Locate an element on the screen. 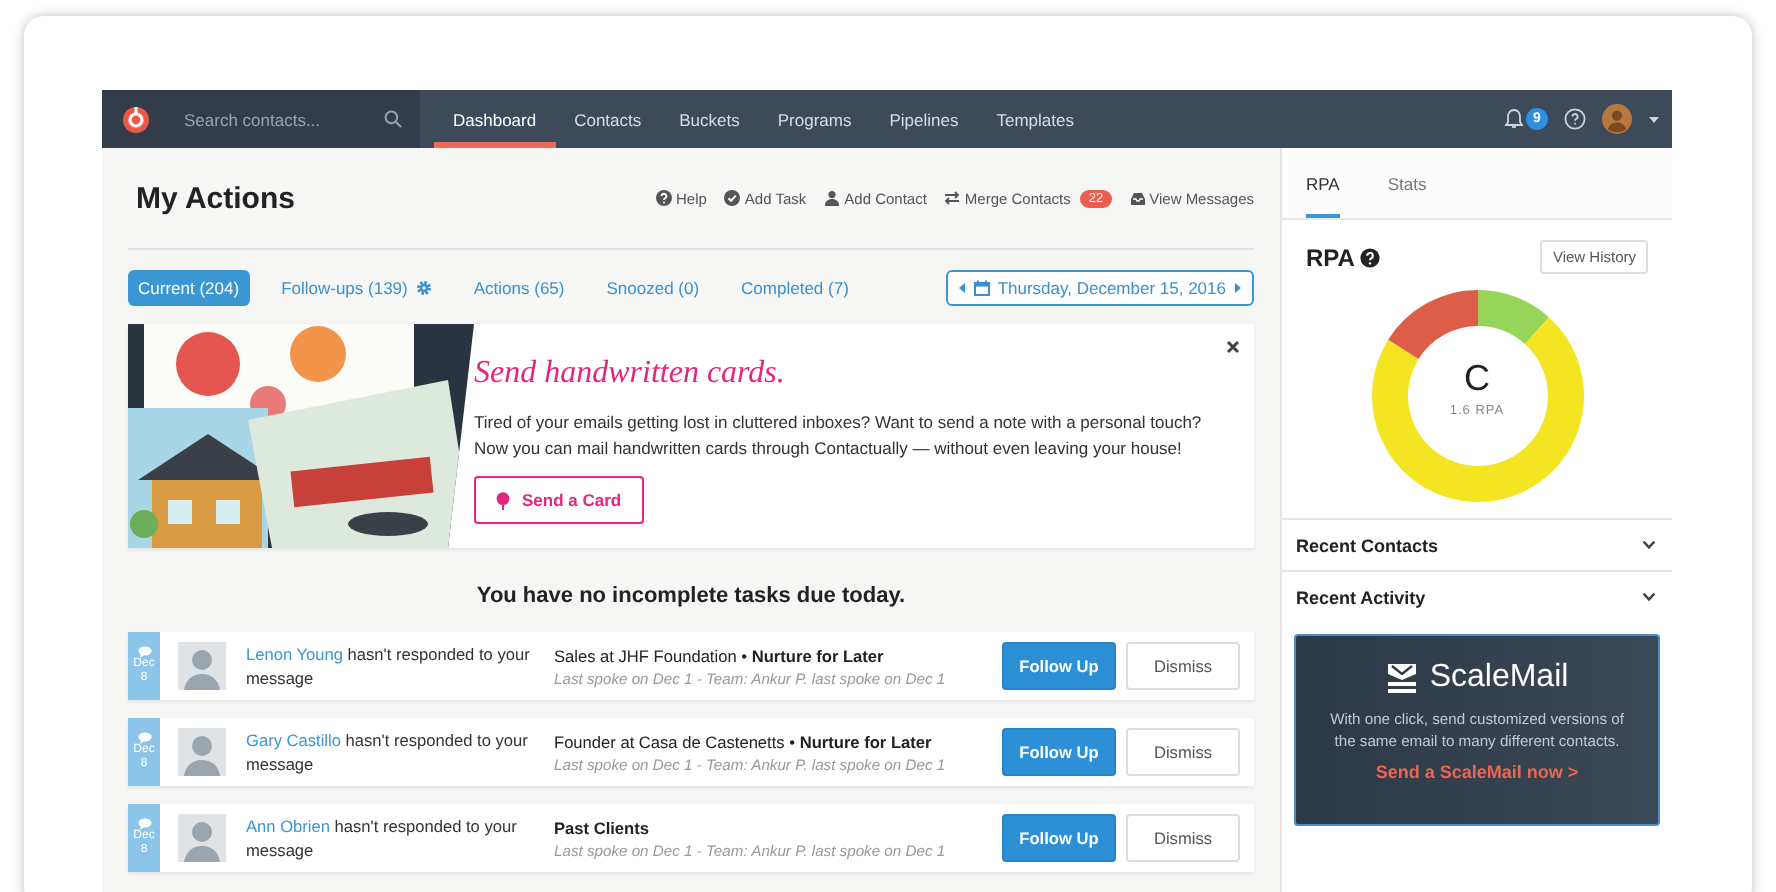  collapsible-section: Recent Contacts is located at coordinates (1477, 544).